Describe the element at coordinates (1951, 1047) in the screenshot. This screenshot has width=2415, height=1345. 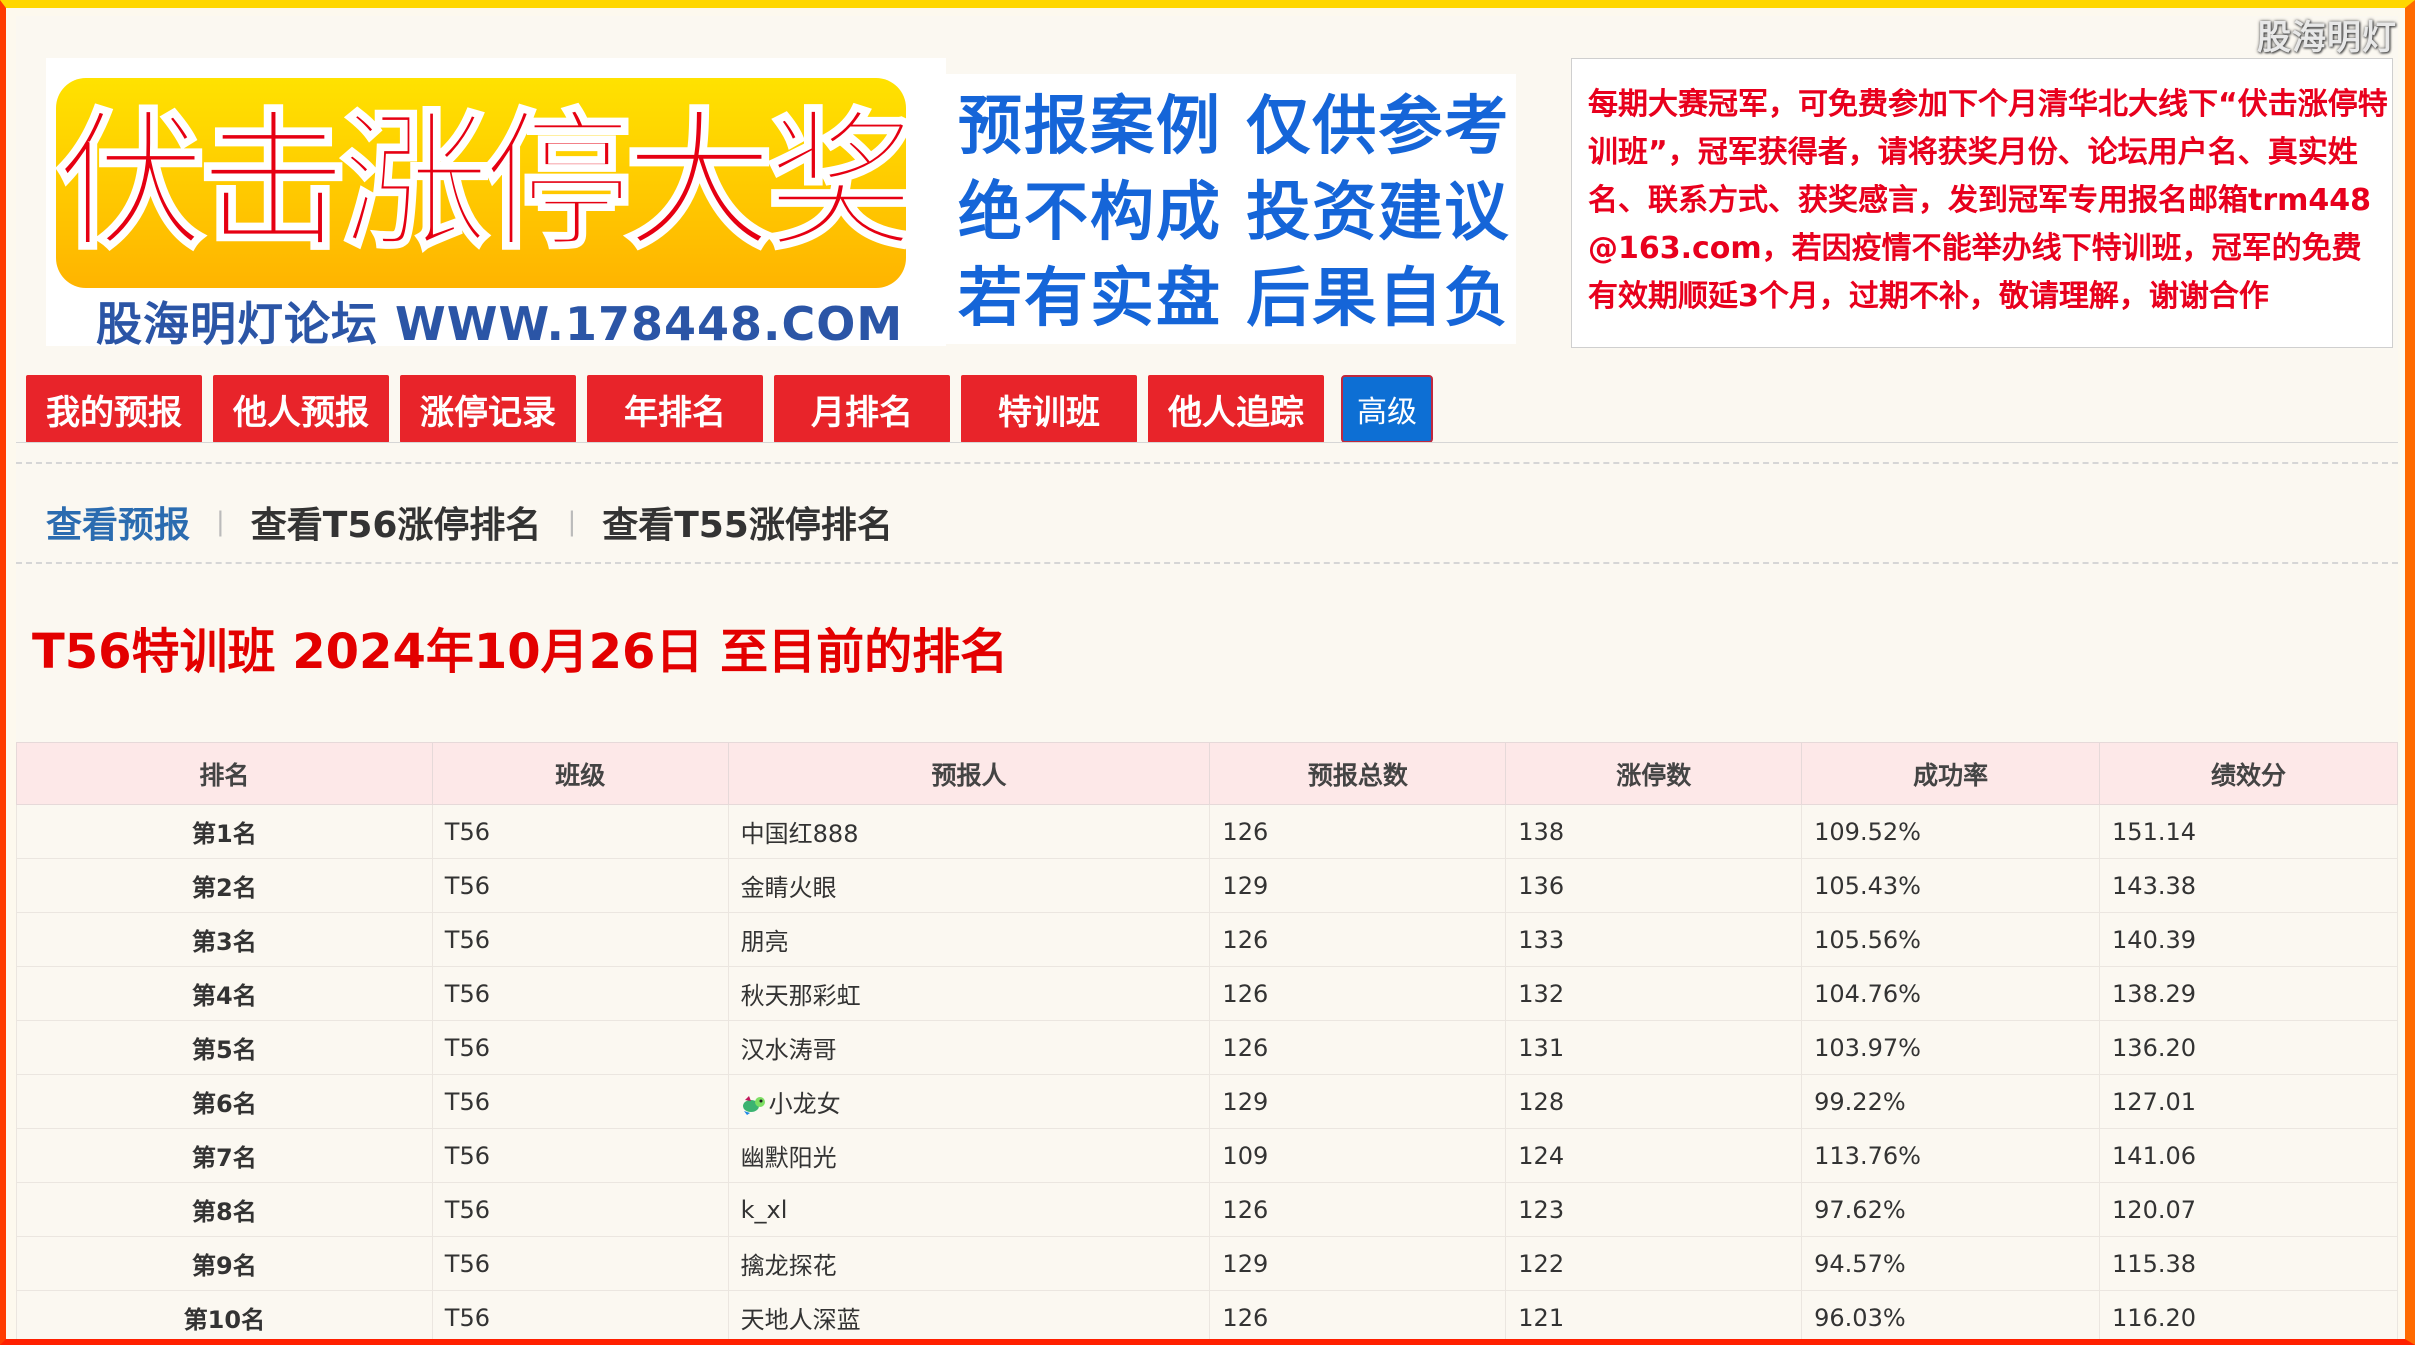
I see `cell-success-rate: 103.97%` at that location.